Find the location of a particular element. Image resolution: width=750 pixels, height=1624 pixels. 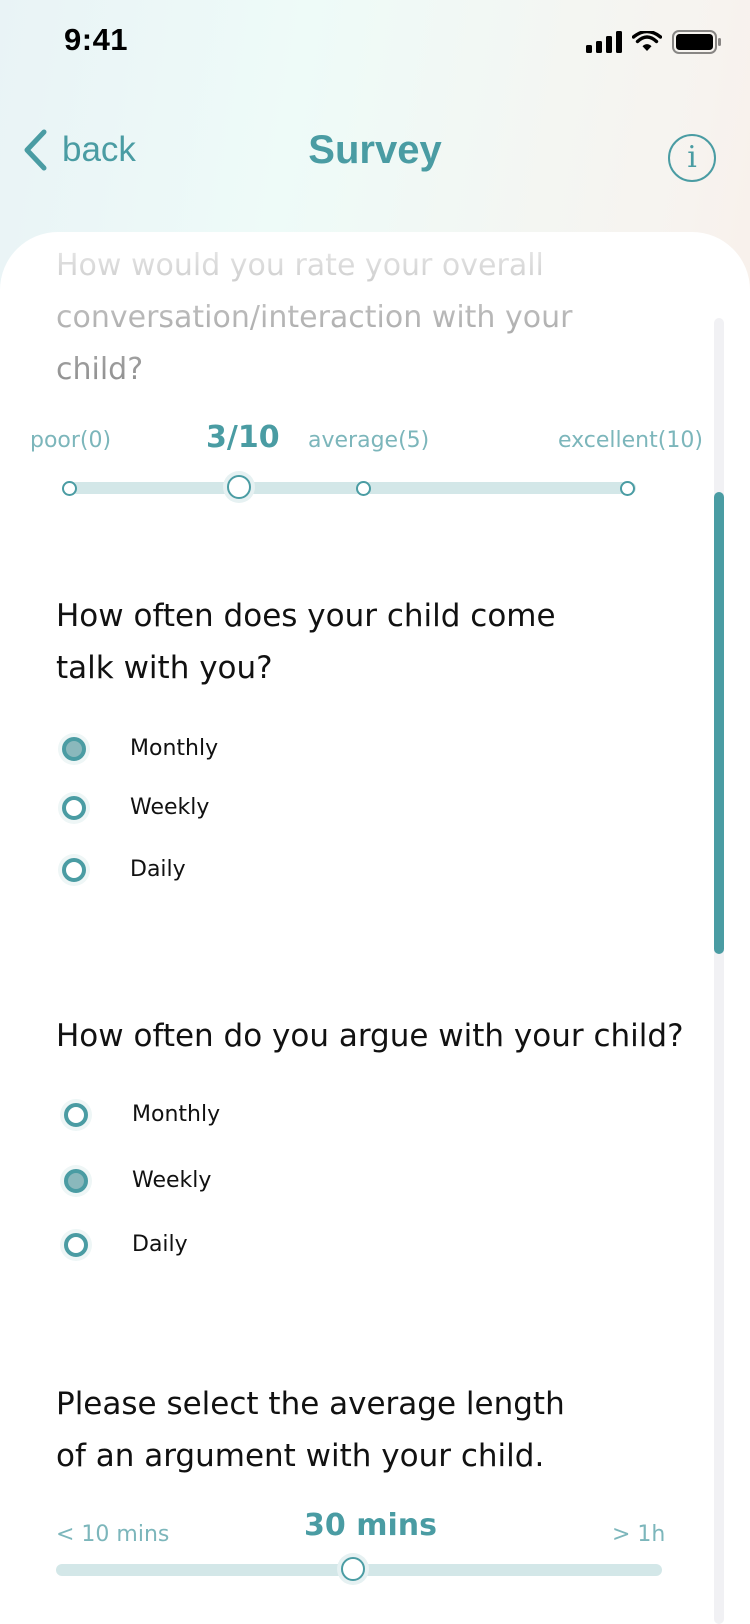

q1-slider-thumb is located at coordinates (239, 487).